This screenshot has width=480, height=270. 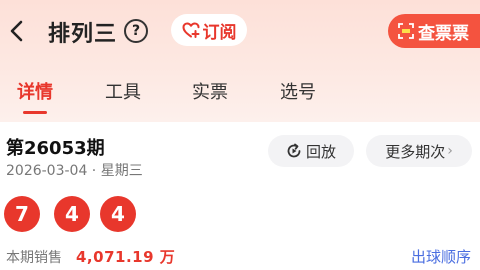 What do you see at coordinates (298, 91) in the screenshot?
I see `tab-pick-numbers: 选号` at bounding box center [298, 91].